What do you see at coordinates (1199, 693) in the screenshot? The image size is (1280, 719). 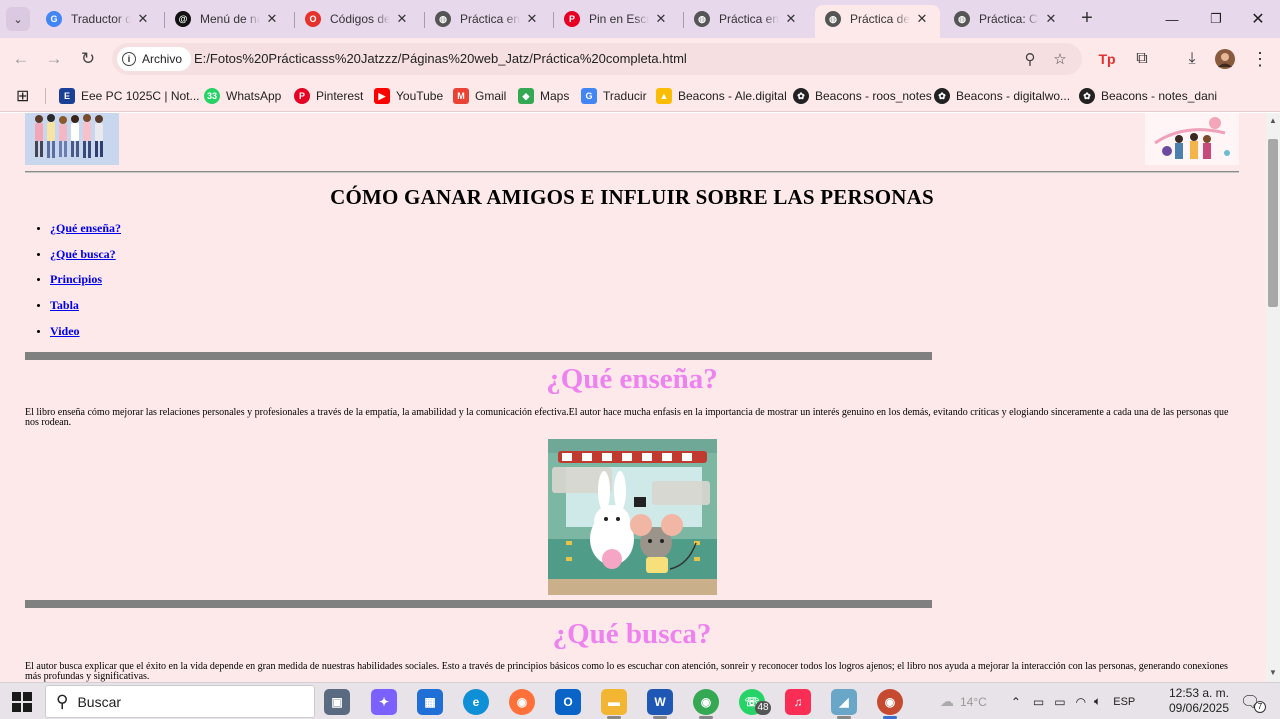 I see `clock-time: 12:53 a. m.` at bounding box center [1199, 693].